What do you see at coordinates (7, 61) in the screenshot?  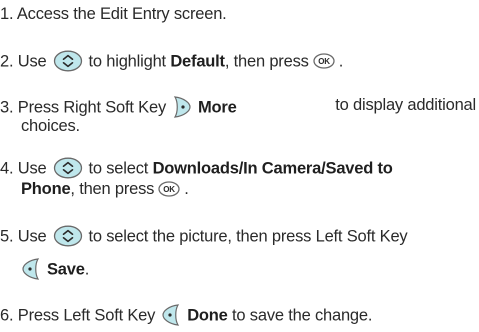 I see `step-number: 2.` at bounding box center [7, 61].